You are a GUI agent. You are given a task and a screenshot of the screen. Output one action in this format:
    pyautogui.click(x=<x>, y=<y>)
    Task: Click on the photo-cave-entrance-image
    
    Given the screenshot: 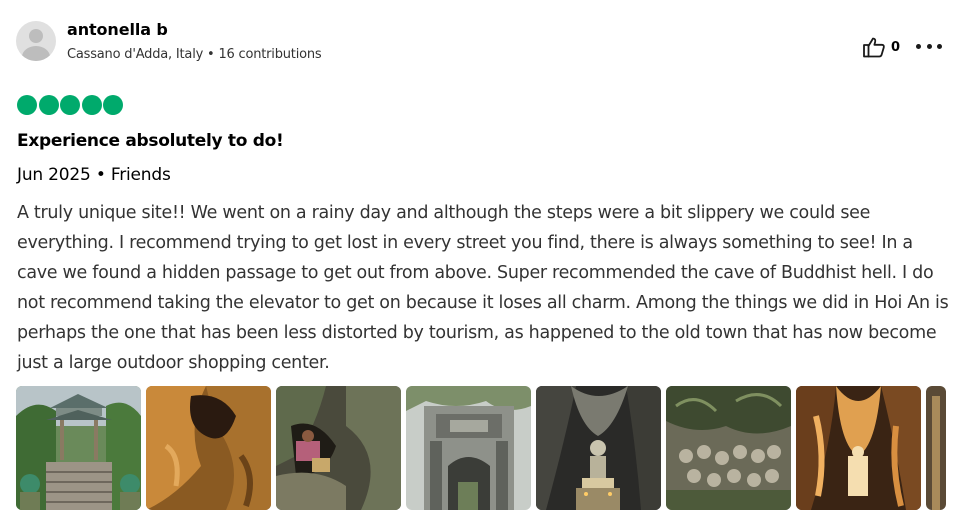 What is the action you would take?
    pyautogui.click(x=338, y=448)
    